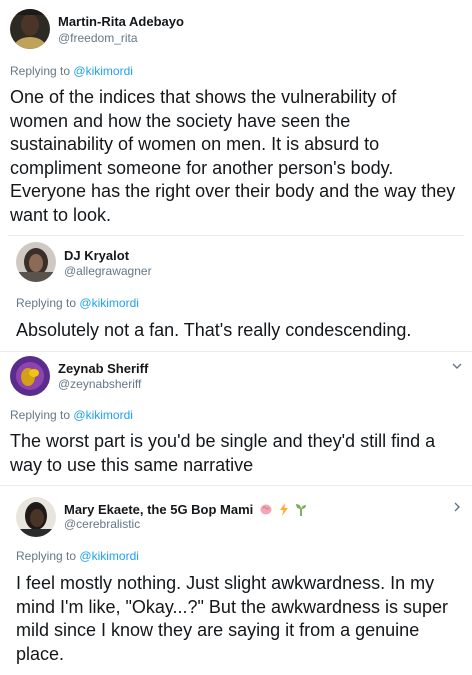  What do you see at coordinates (61, 214) in the screenshot?
I see `tweet-text-line: want to look.` at bounding box center [61, 214].